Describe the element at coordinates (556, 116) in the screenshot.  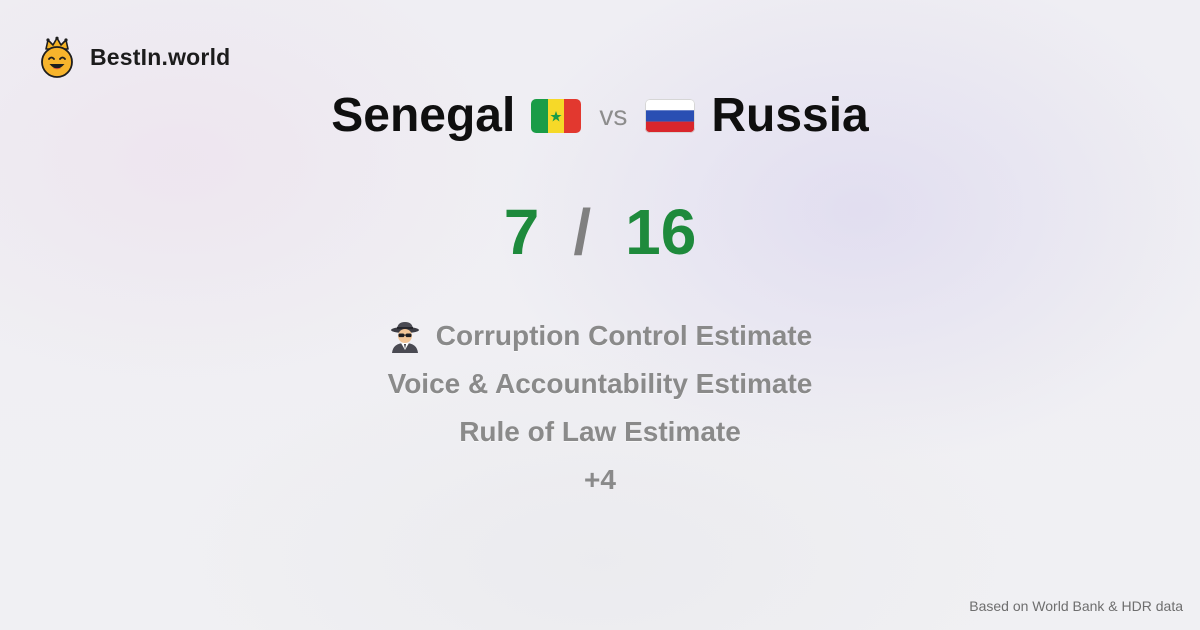
I see `senegal-flag-icon` at that location.